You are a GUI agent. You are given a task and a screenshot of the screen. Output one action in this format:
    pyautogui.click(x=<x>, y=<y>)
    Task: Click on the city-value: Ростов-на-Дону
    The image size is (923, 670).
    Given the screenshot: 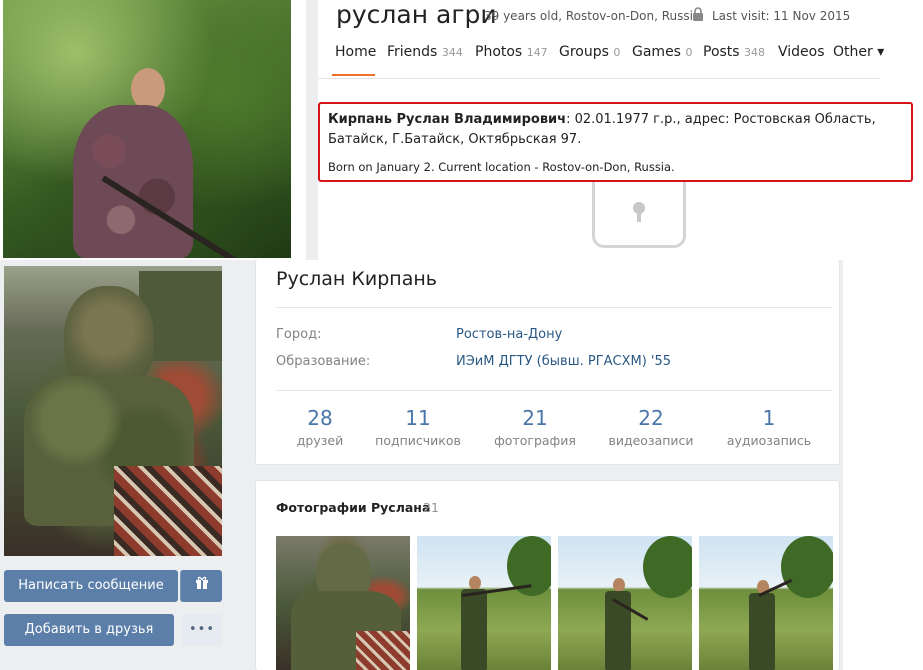 What is the action you would take?
    pyautogui.click(x=509, y=334)
    